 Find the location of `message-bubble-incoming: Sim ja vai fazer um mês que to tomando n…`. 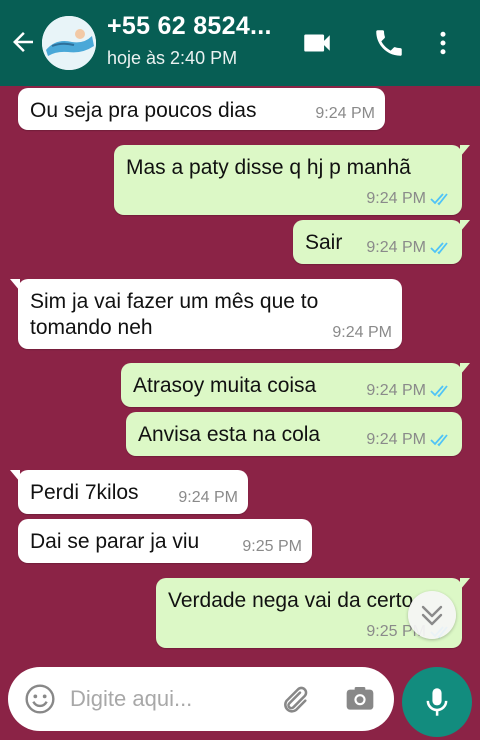

message-bubble-incoming: Sim ja vai fazer um mês que to tomando n… is located at coordinates (206, 314).